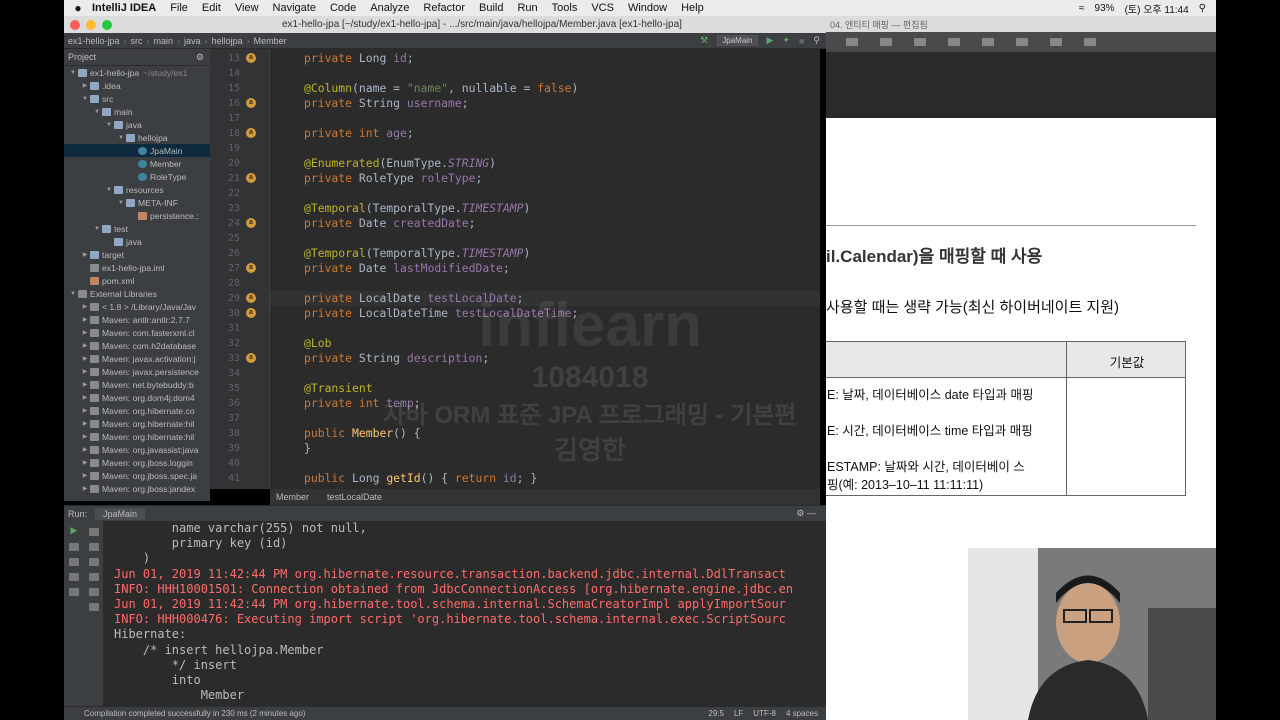 The image size is (1280, 720). Describe the element at coordinates (137, 410) in the screenshot. I see `tree-item: ▶ Maven: org.hibernate.co` at that location.